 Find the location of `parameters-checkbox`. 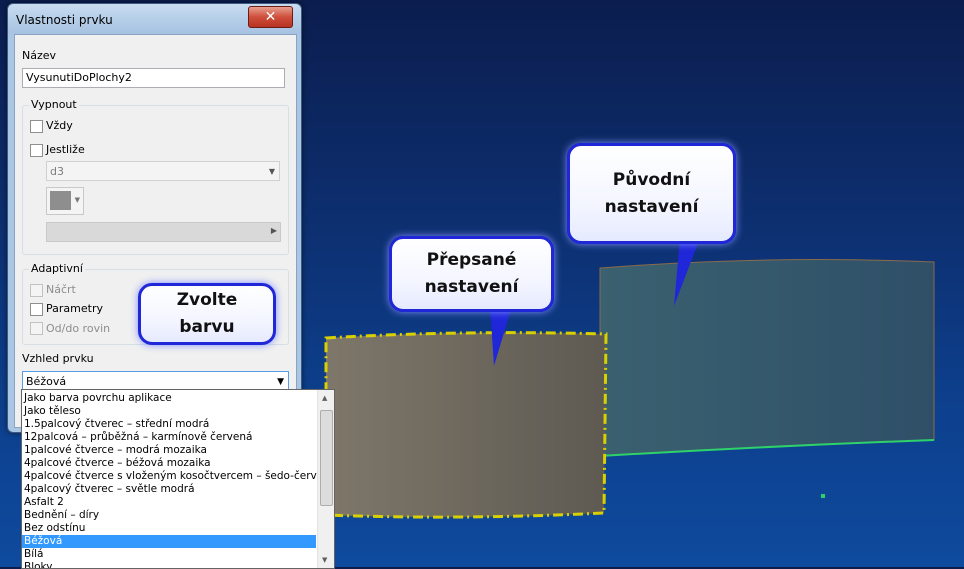

parameters-checkbox is located at coordinates (36, 309).